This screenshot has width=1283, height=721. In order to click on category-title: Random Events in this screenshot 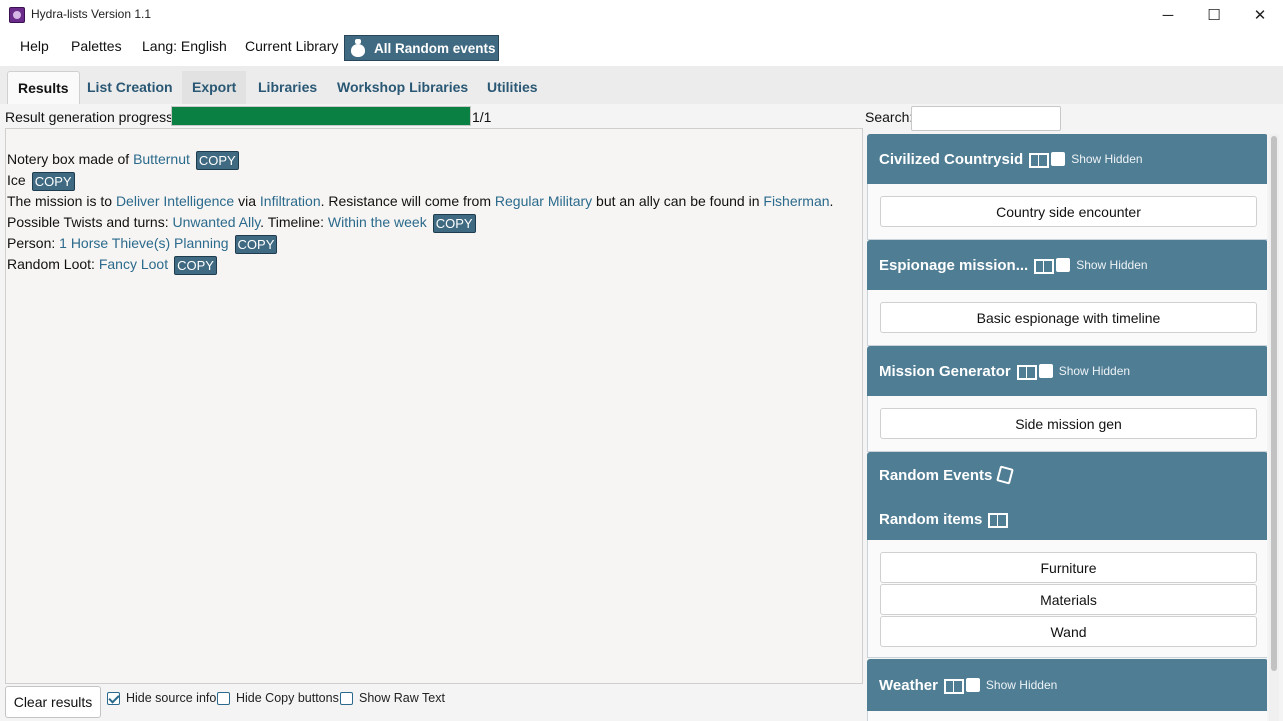, I will do `click(936, 475)`.